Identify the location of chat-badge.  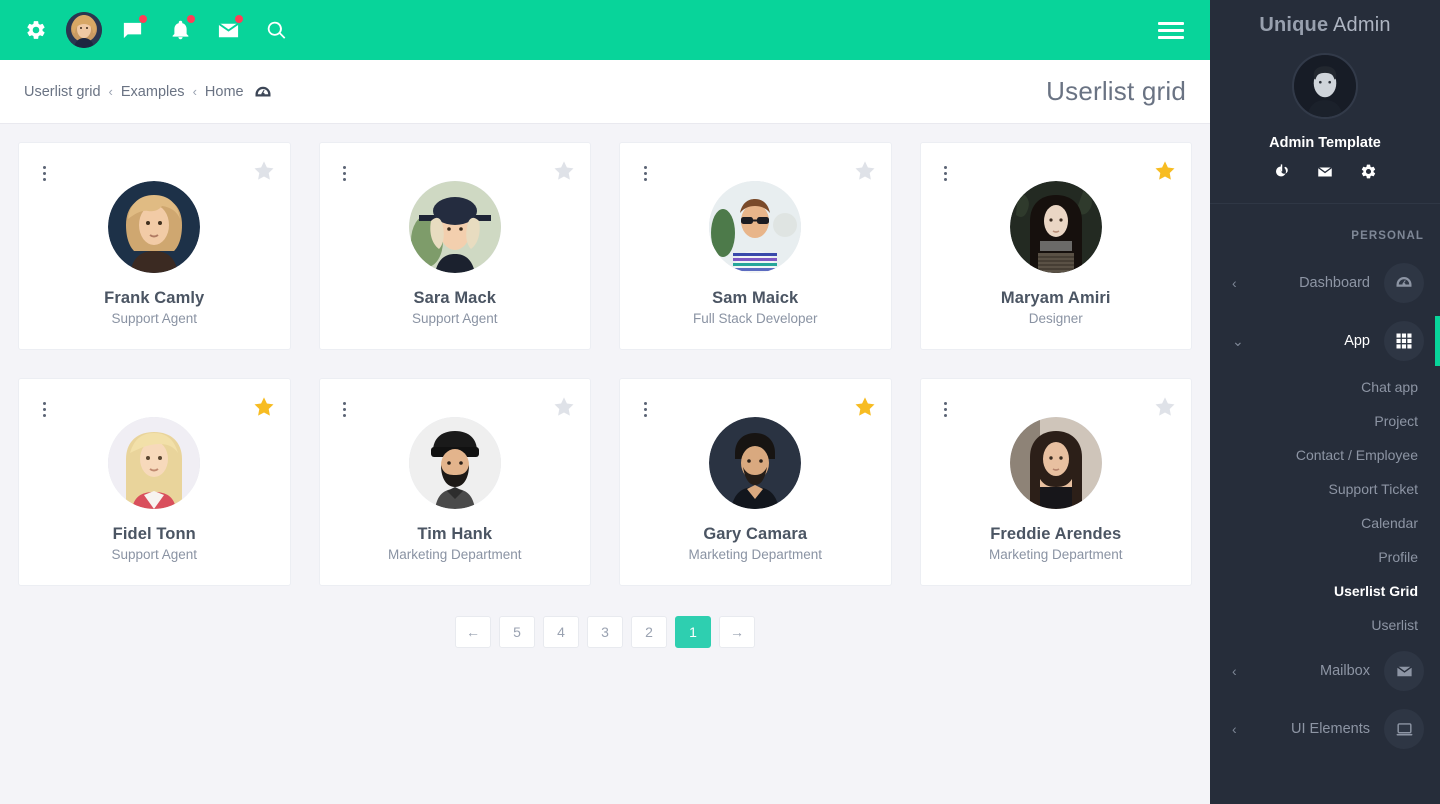
(143, 19).